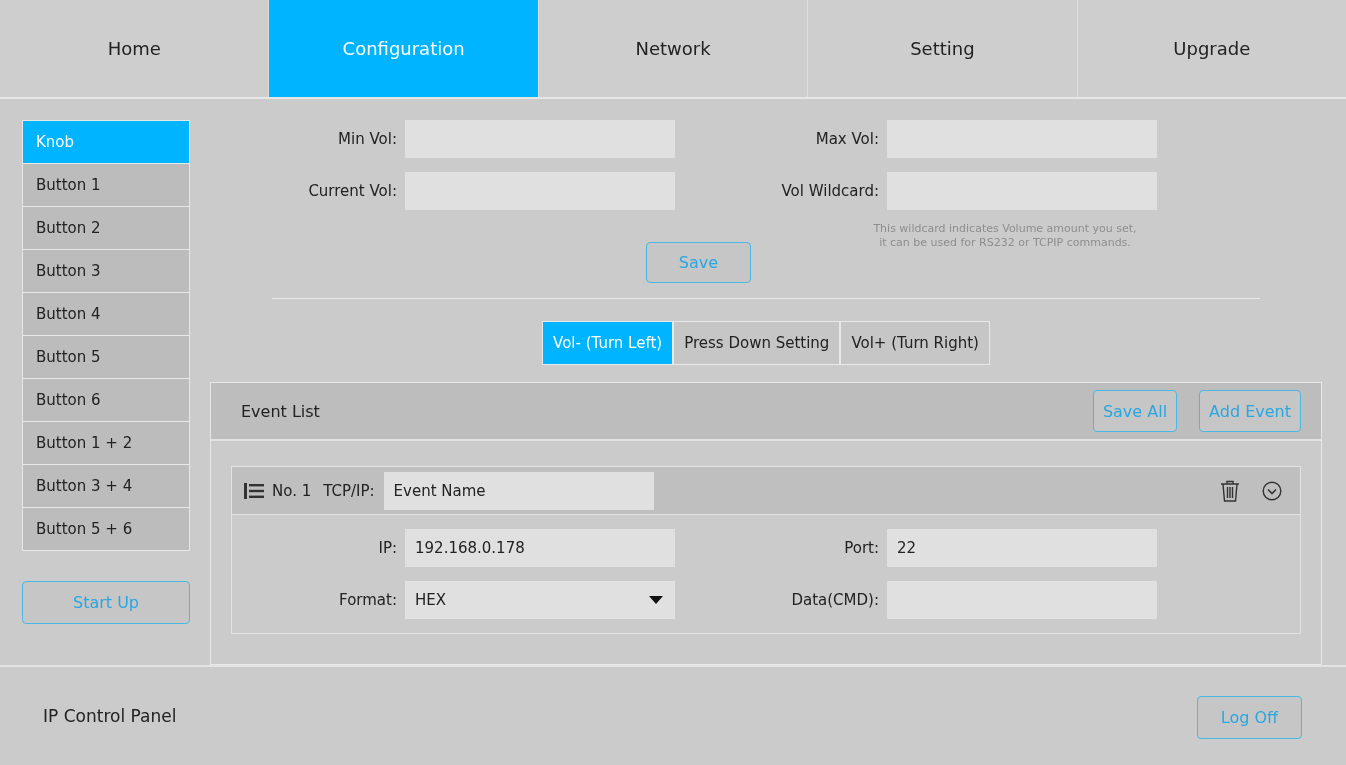  Describe the element at coordinates (518, 490) in the screenshot. I see `event-name-field: Event Name` at that location.